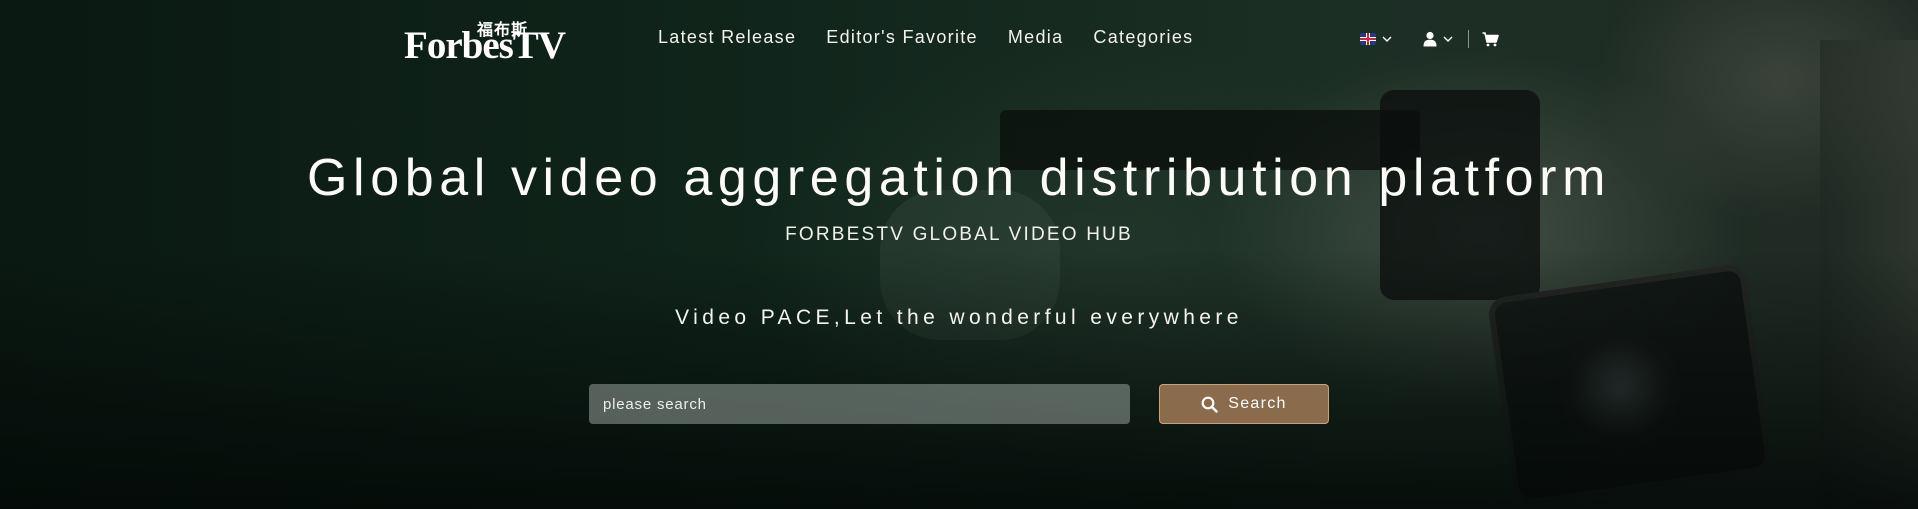 This screenshot has height=509, width=1918. Describe the element at coordinates (1368, 39) in the screenshot. I see `uk-flag-icon` at that location.